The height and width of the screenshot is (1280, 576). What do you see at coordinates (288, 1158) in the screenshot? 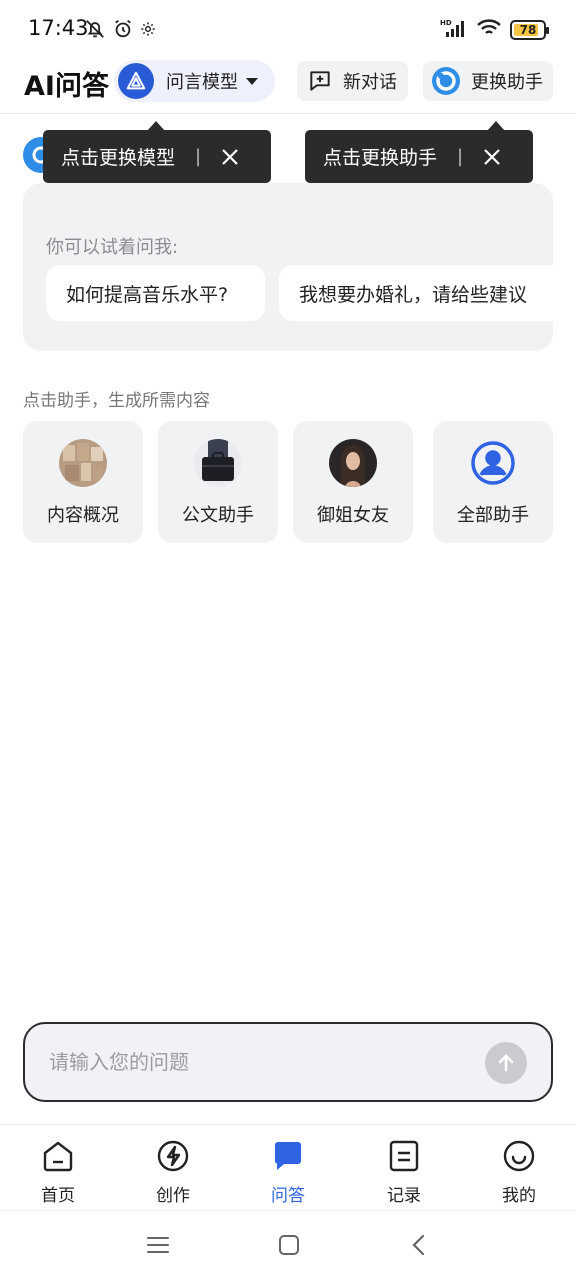
I see `chat-bubble-icon` at bounding box center [288, 1158].